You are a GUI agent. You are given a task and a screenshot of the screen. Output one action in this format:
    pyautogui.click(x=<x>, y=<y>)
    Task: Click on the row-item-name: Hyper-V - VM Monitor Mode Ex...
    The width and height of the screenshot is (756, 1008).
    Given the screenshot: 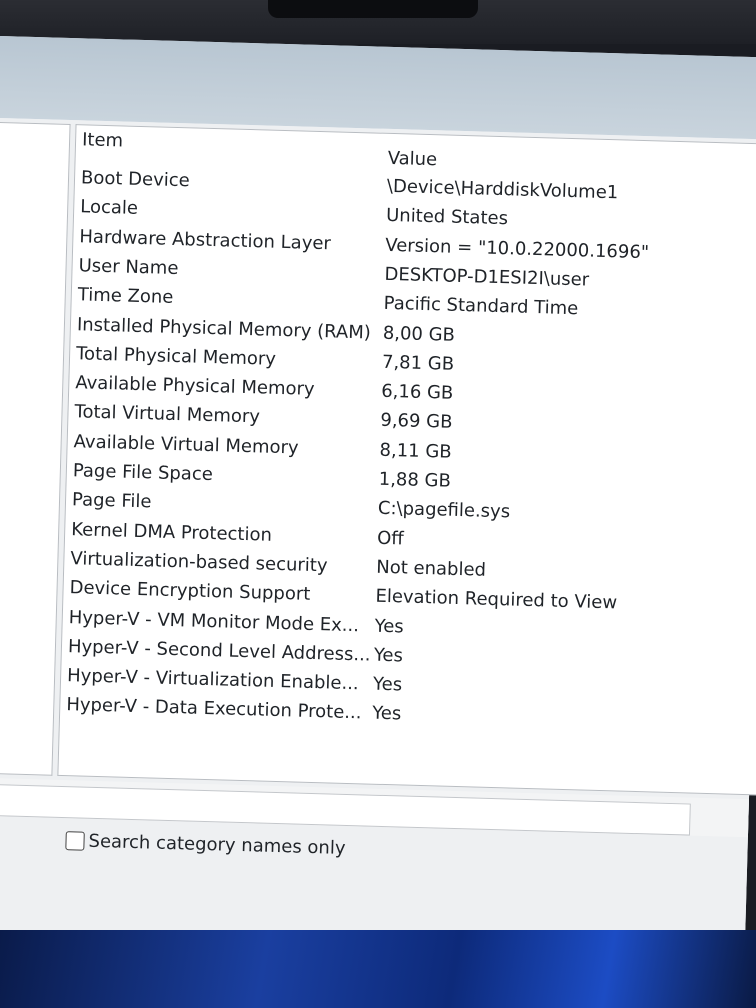 What is the action you would take?
    pyautogui.click(x=214, y=621)
    